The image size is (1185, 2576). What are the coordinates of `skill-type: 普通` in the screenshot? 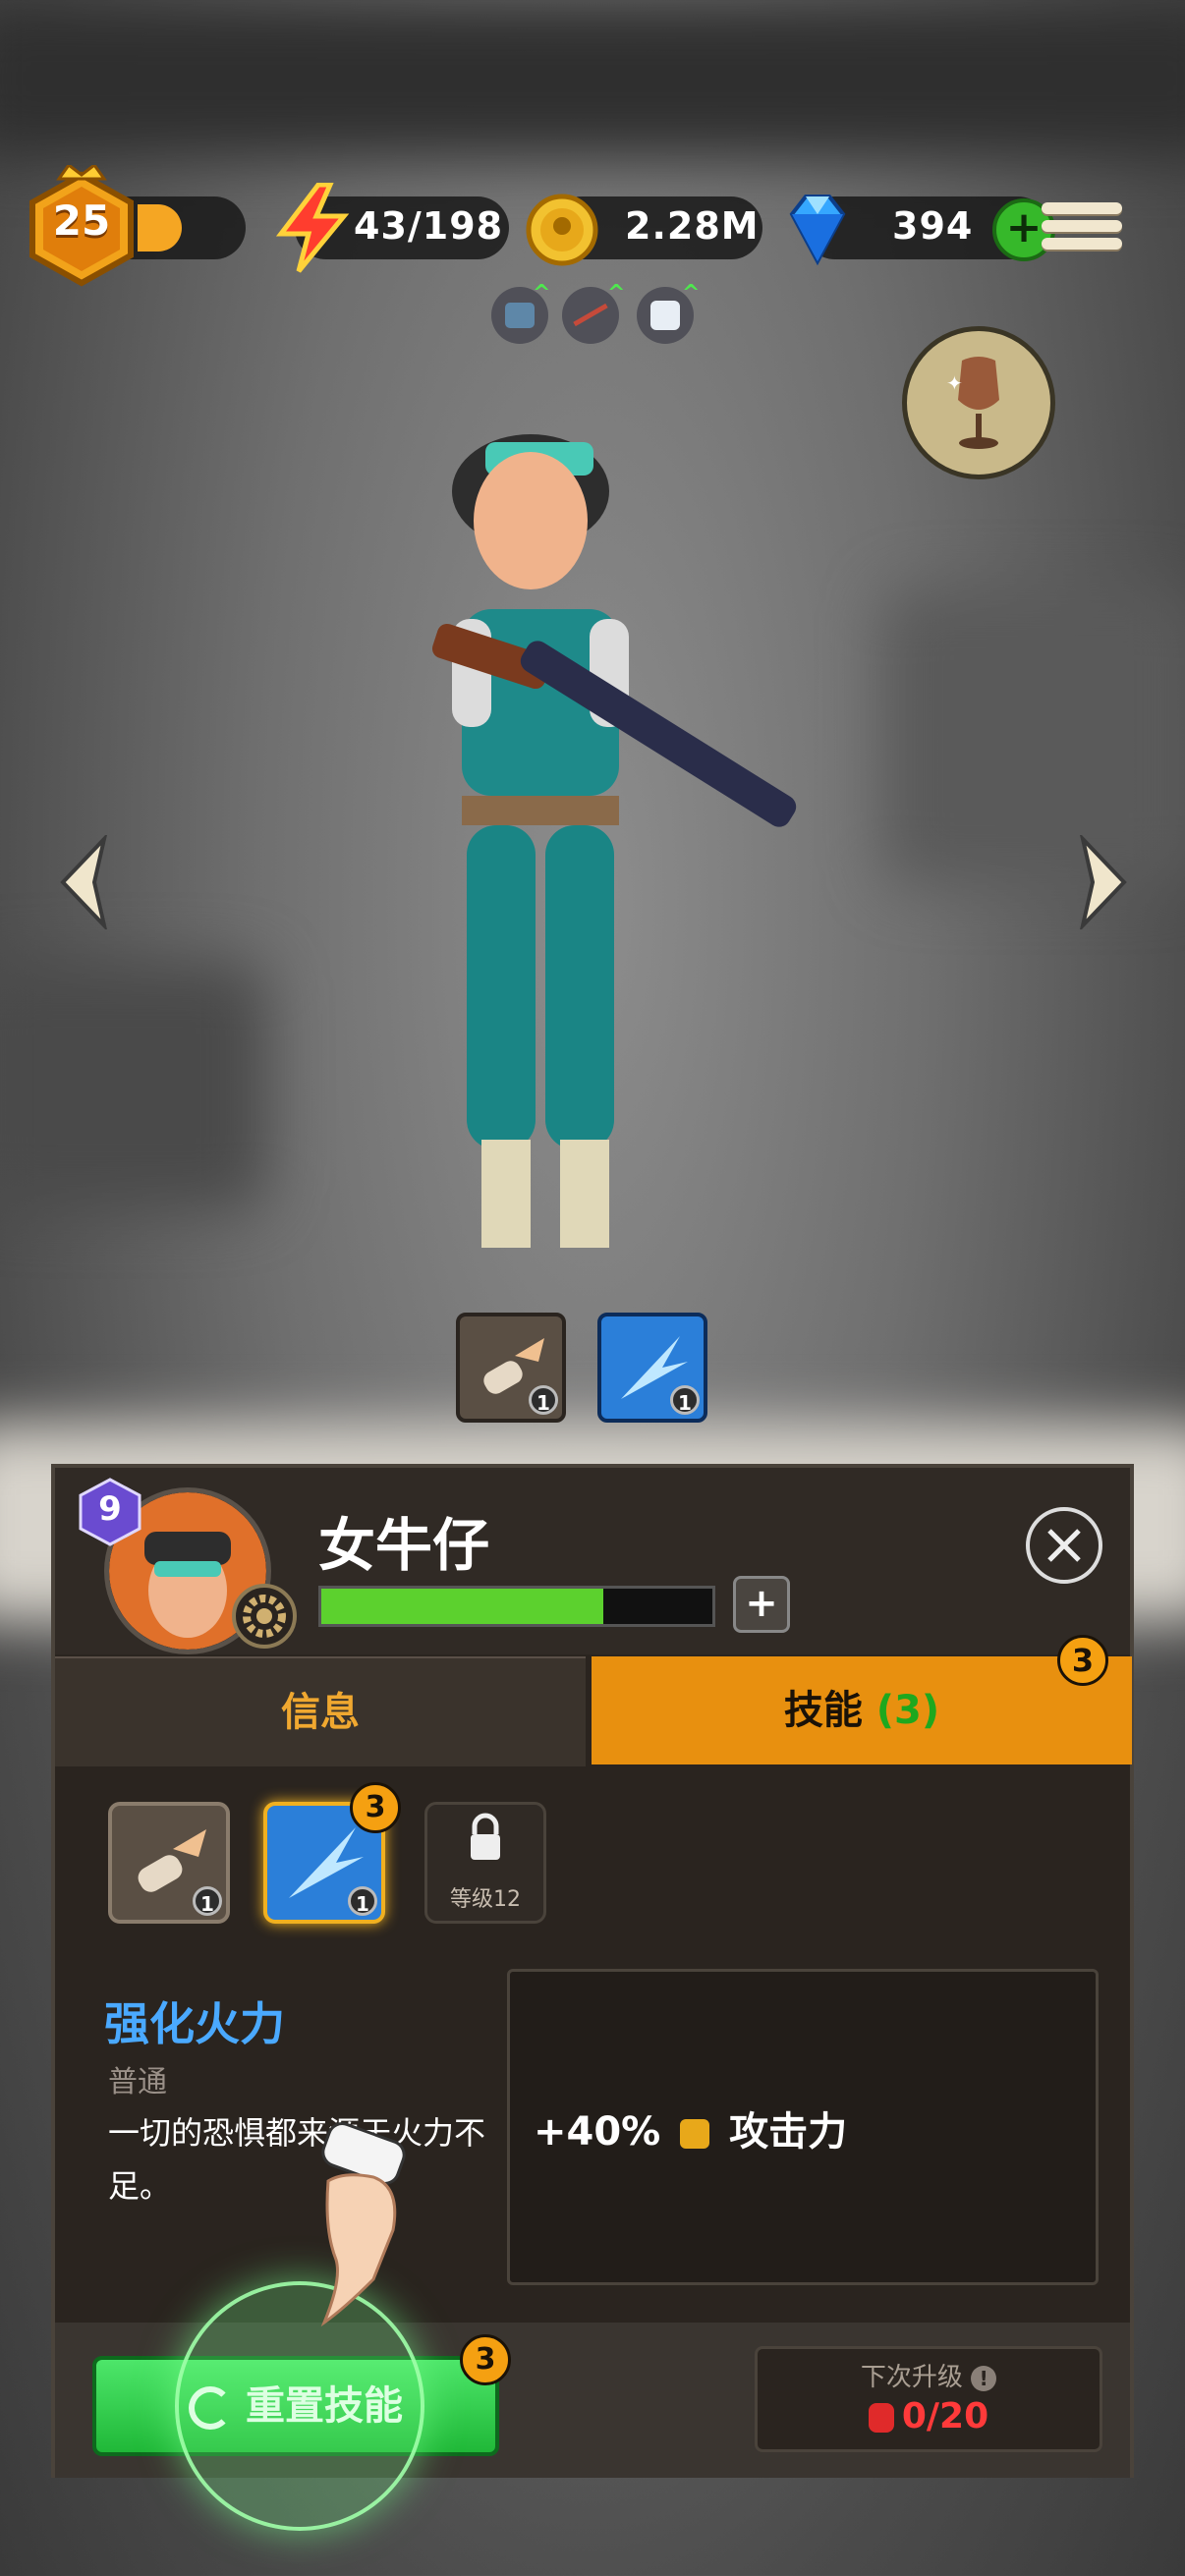 It's located at (137, 2082).